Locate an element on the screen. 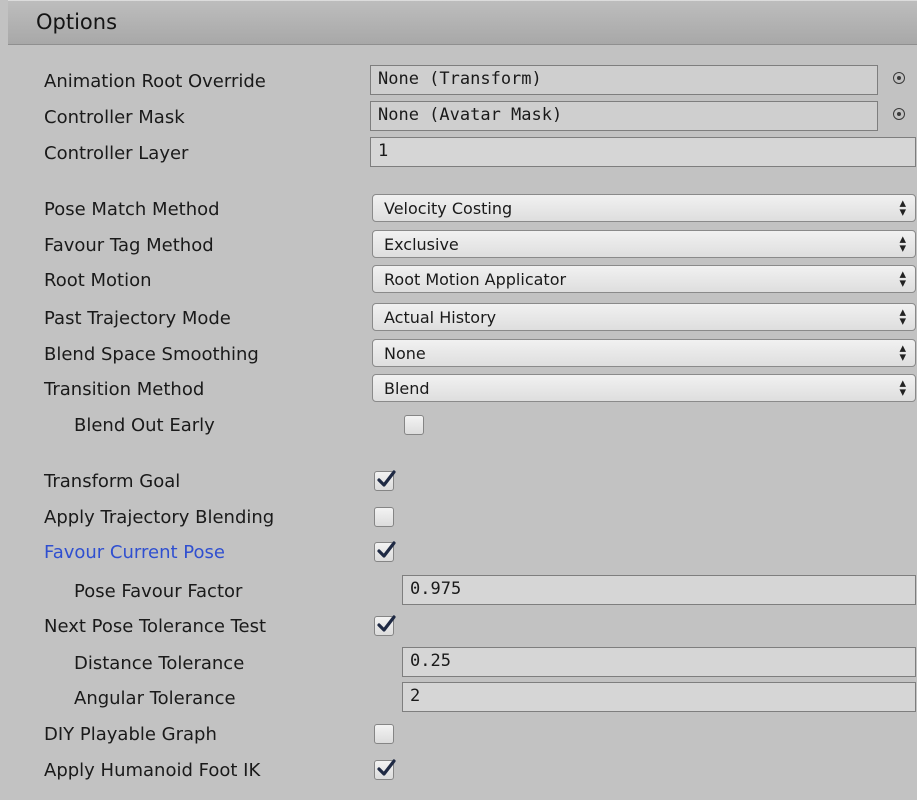 The width and height of the screenshot is (917, 800). dropdown-value: Blend is located at coordinates (407, 388).